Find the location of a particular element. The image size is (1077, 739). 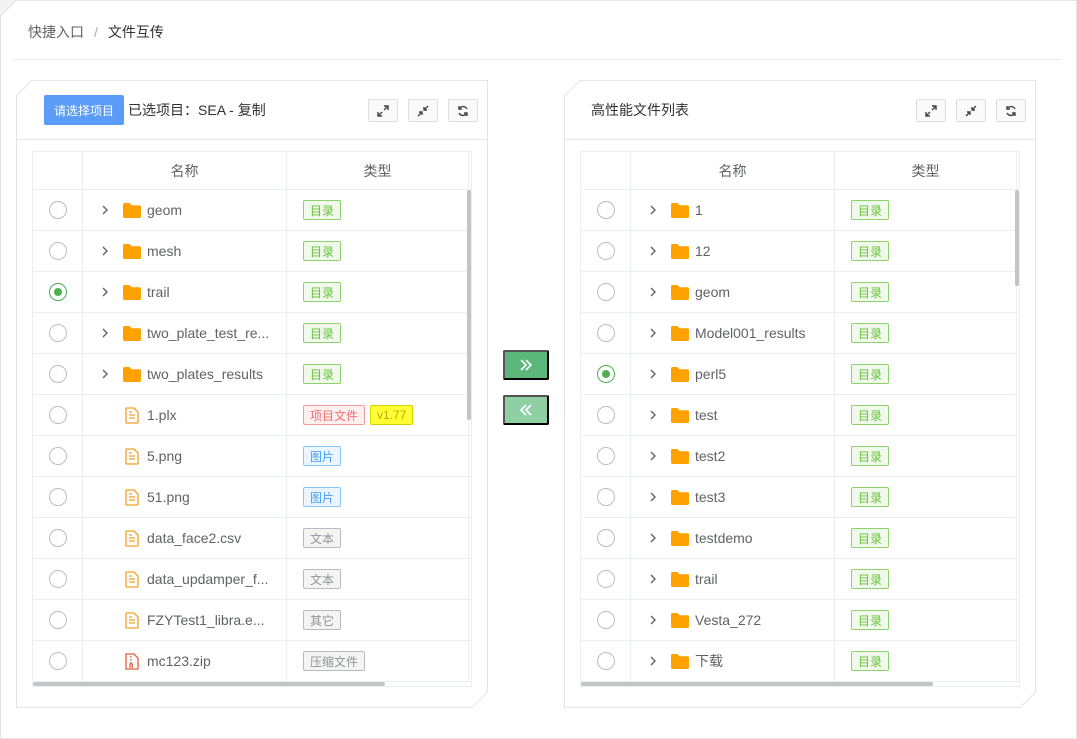

table-row: 12 目录 is located at coordinates (800, 251).